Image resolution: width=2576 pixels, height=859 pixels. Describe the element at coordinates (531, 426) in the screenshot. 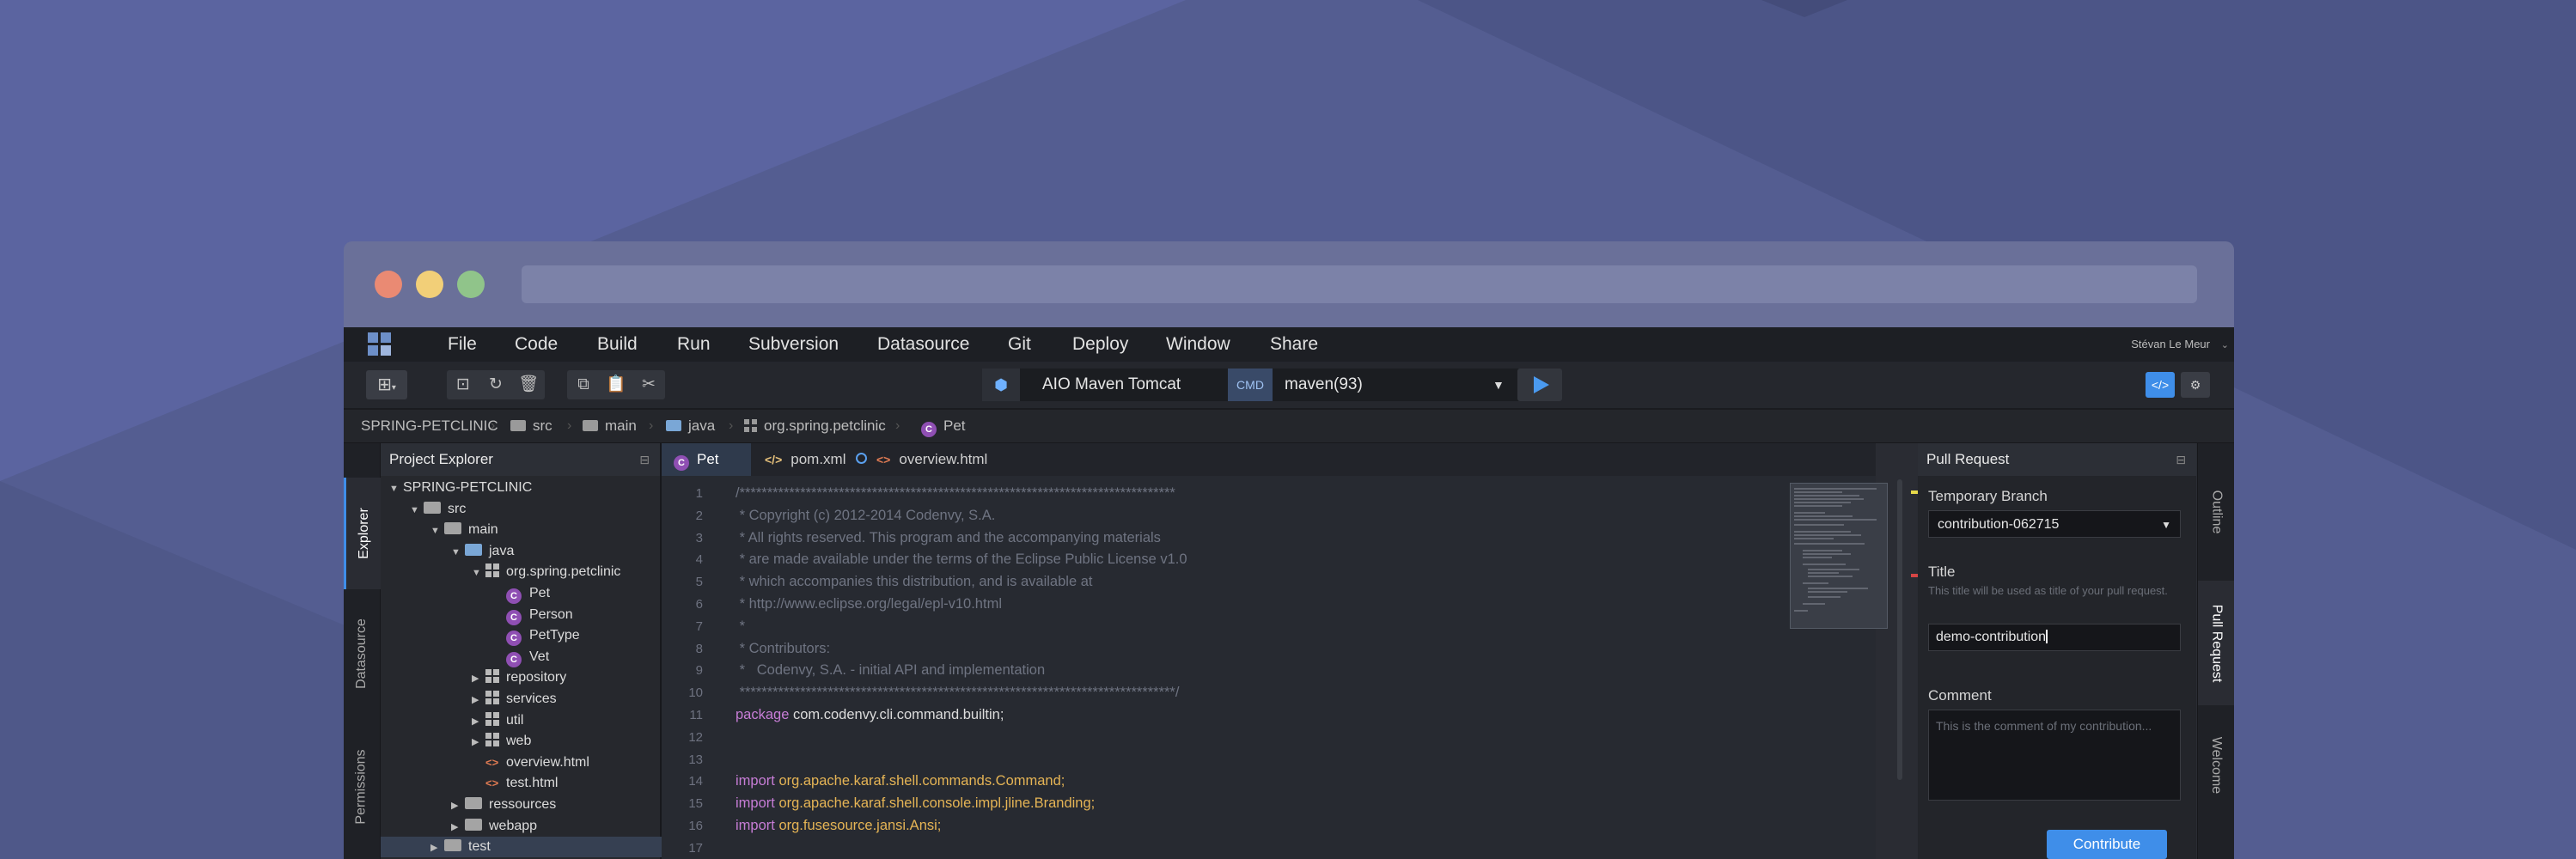

I see `breadcrumb-src: src` at that location.